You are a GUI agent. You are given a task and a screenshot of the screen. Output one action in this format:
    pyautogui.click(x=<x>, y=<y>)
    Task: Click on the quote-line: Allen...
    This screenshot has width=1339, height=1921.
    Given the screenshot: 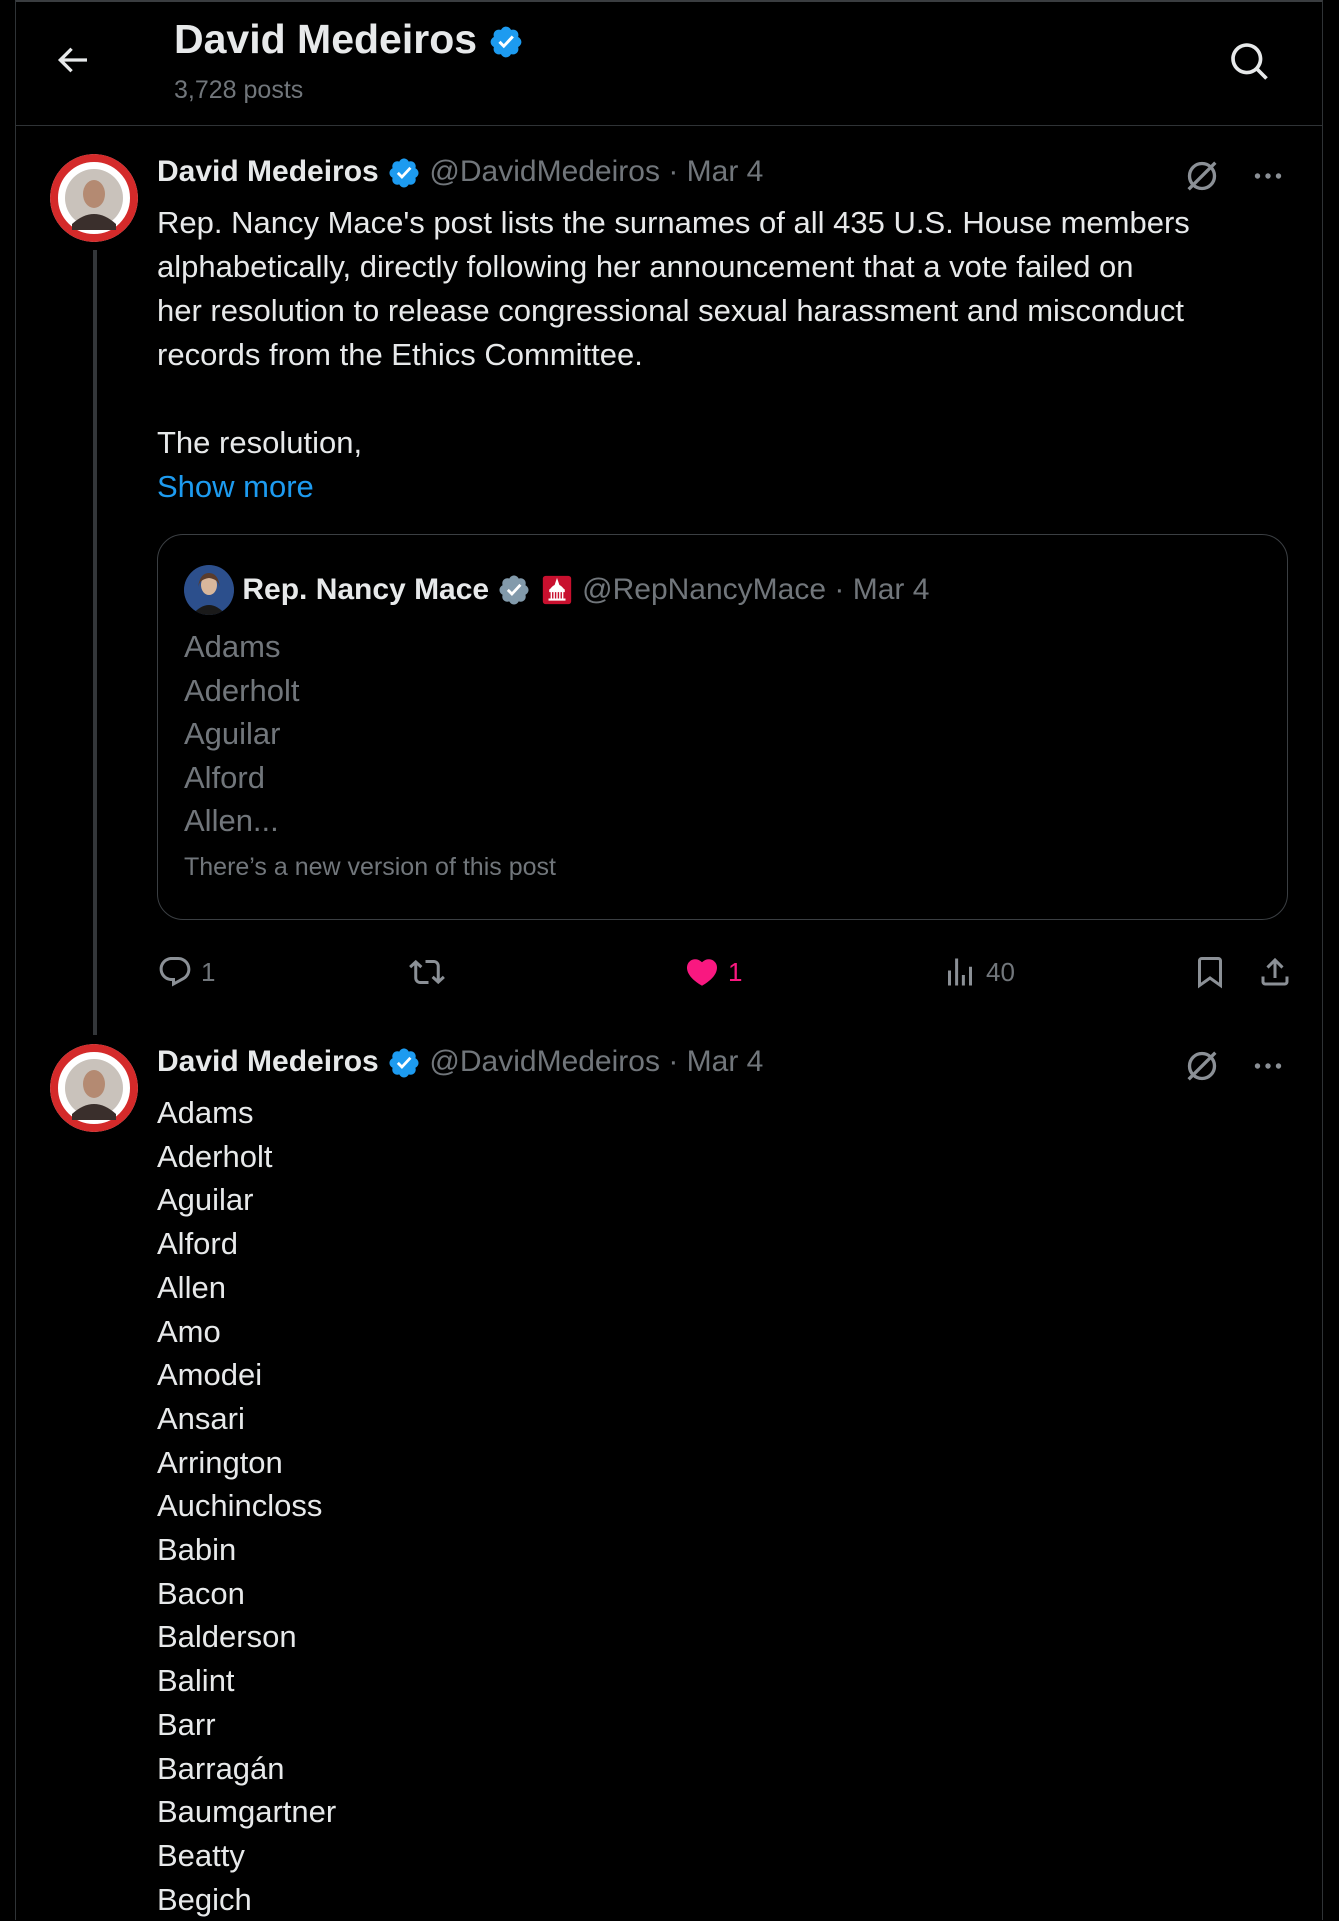 What is the action you would take?
    pyautogui.click(x=231, y=820)
    